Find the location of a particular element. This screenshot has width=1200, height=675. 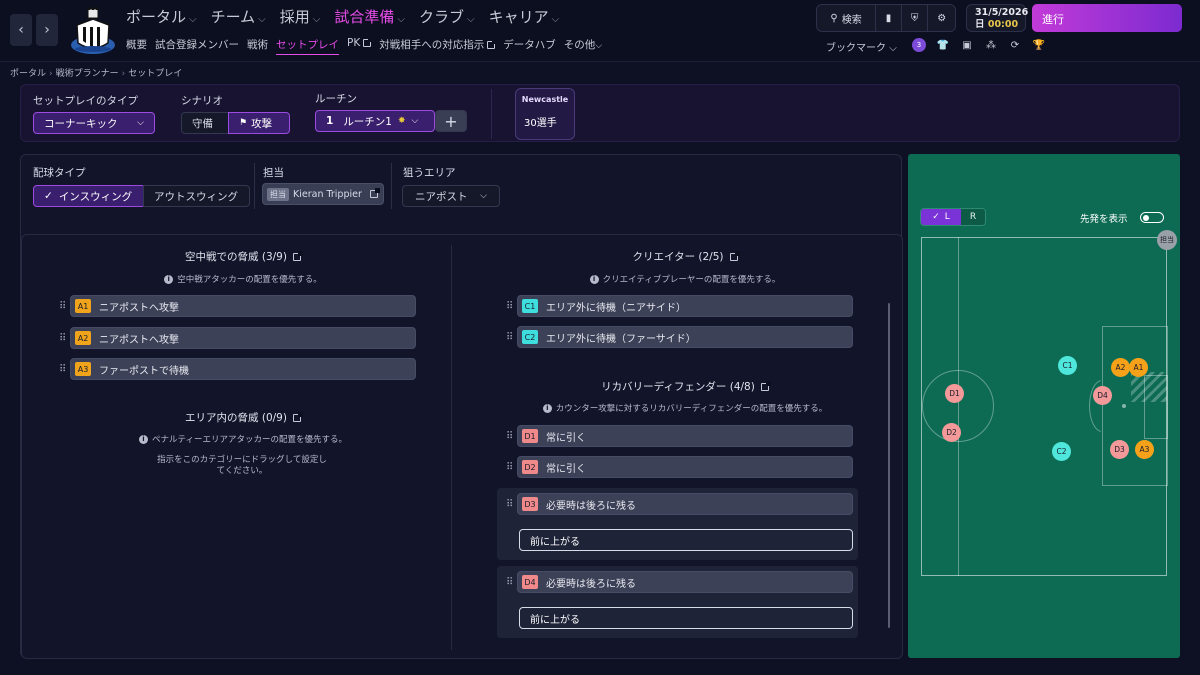

role-badge: A3 is located at coordinates (83, 369).